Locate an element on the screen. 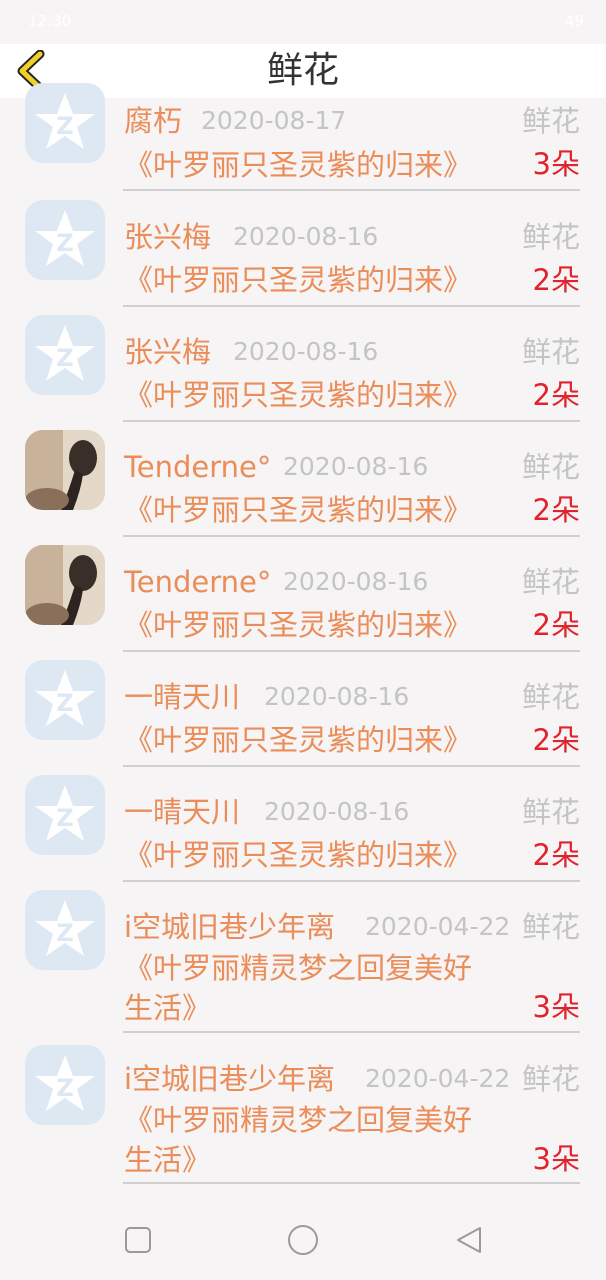  status-bar: 12:30 49 is located at coordinates (303, 22).